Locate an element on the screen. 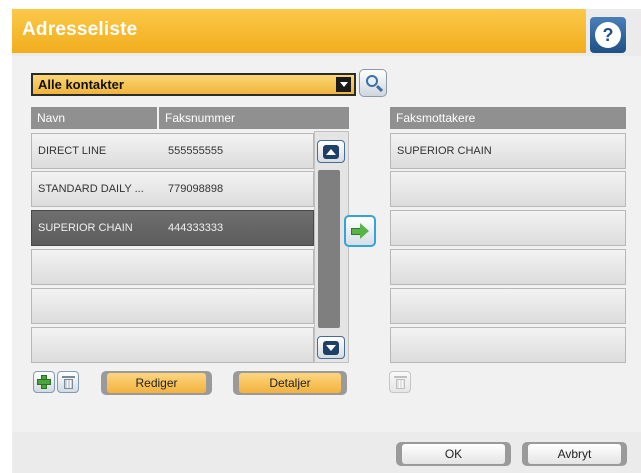 This screenshot has width=641, height=473. scroll-down-button is located at coordinates (331, 347).